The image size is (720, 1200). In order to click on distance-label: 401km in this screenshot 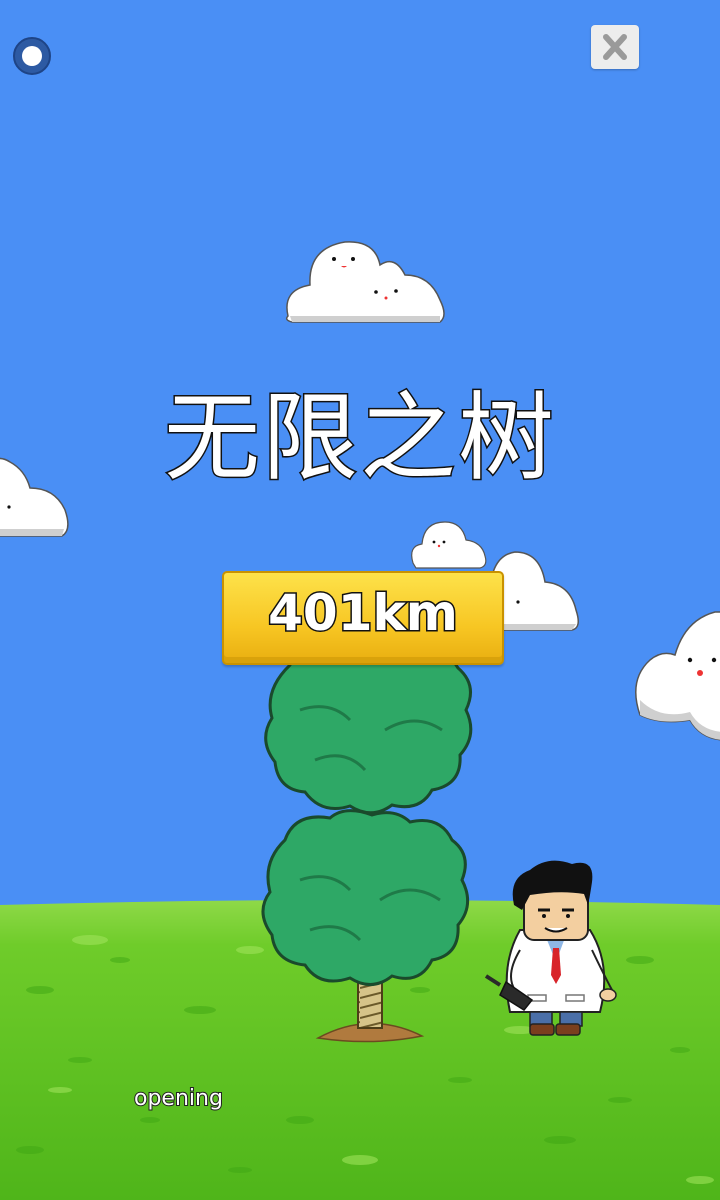, I will do `click(363, 613)`.